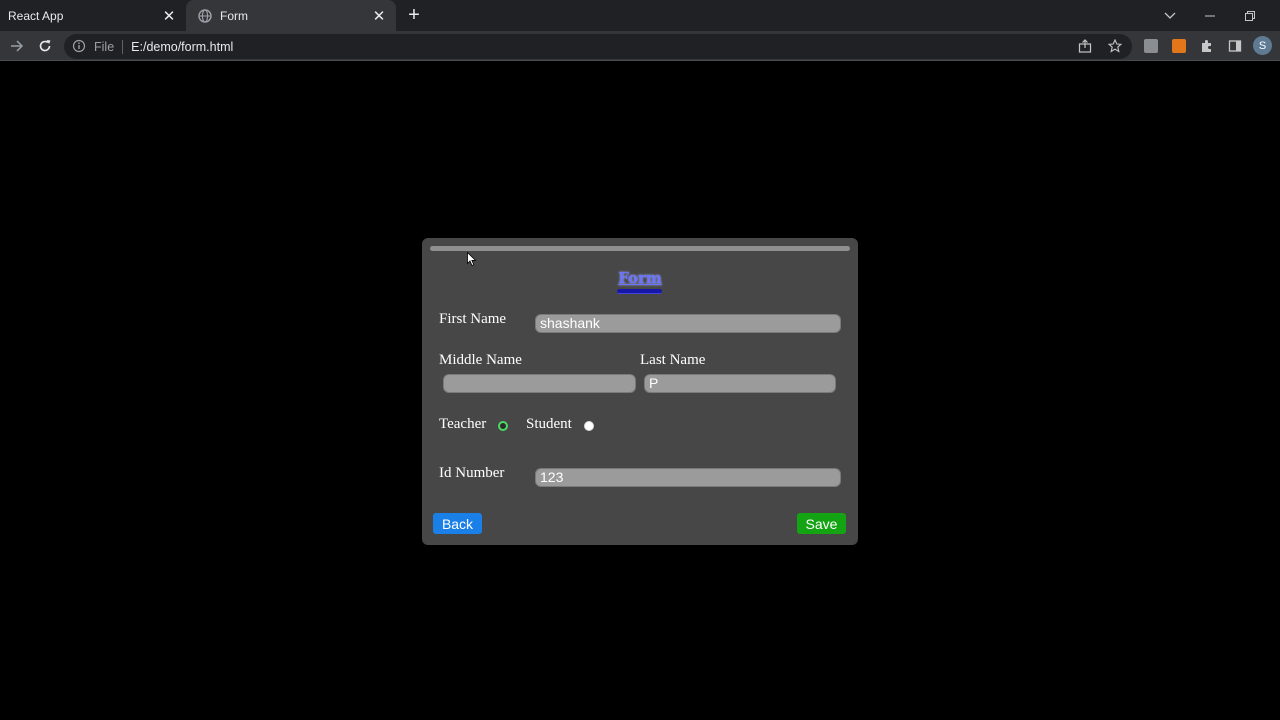 This screenshot has width=1280, height=720. Describe the element at coordinates (1116, 46) in the screenshot. I see `bookmark-star-icon` at that location.